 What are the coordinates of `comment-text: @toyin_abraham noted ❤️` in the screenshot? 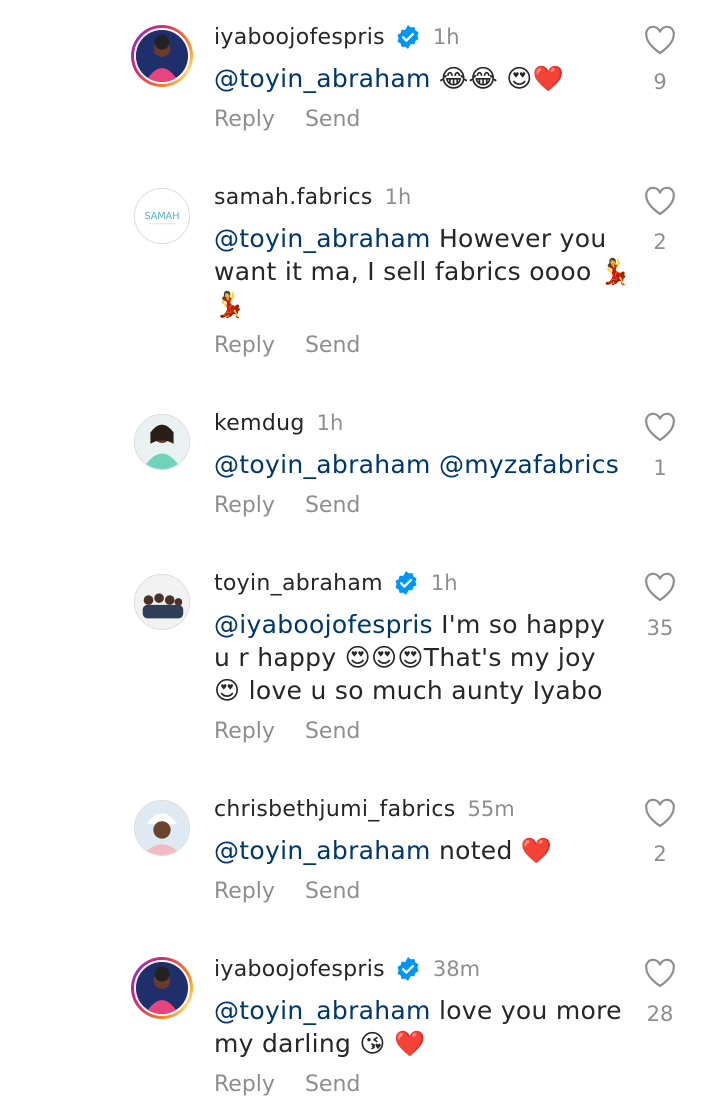 It's located at (383, 850).